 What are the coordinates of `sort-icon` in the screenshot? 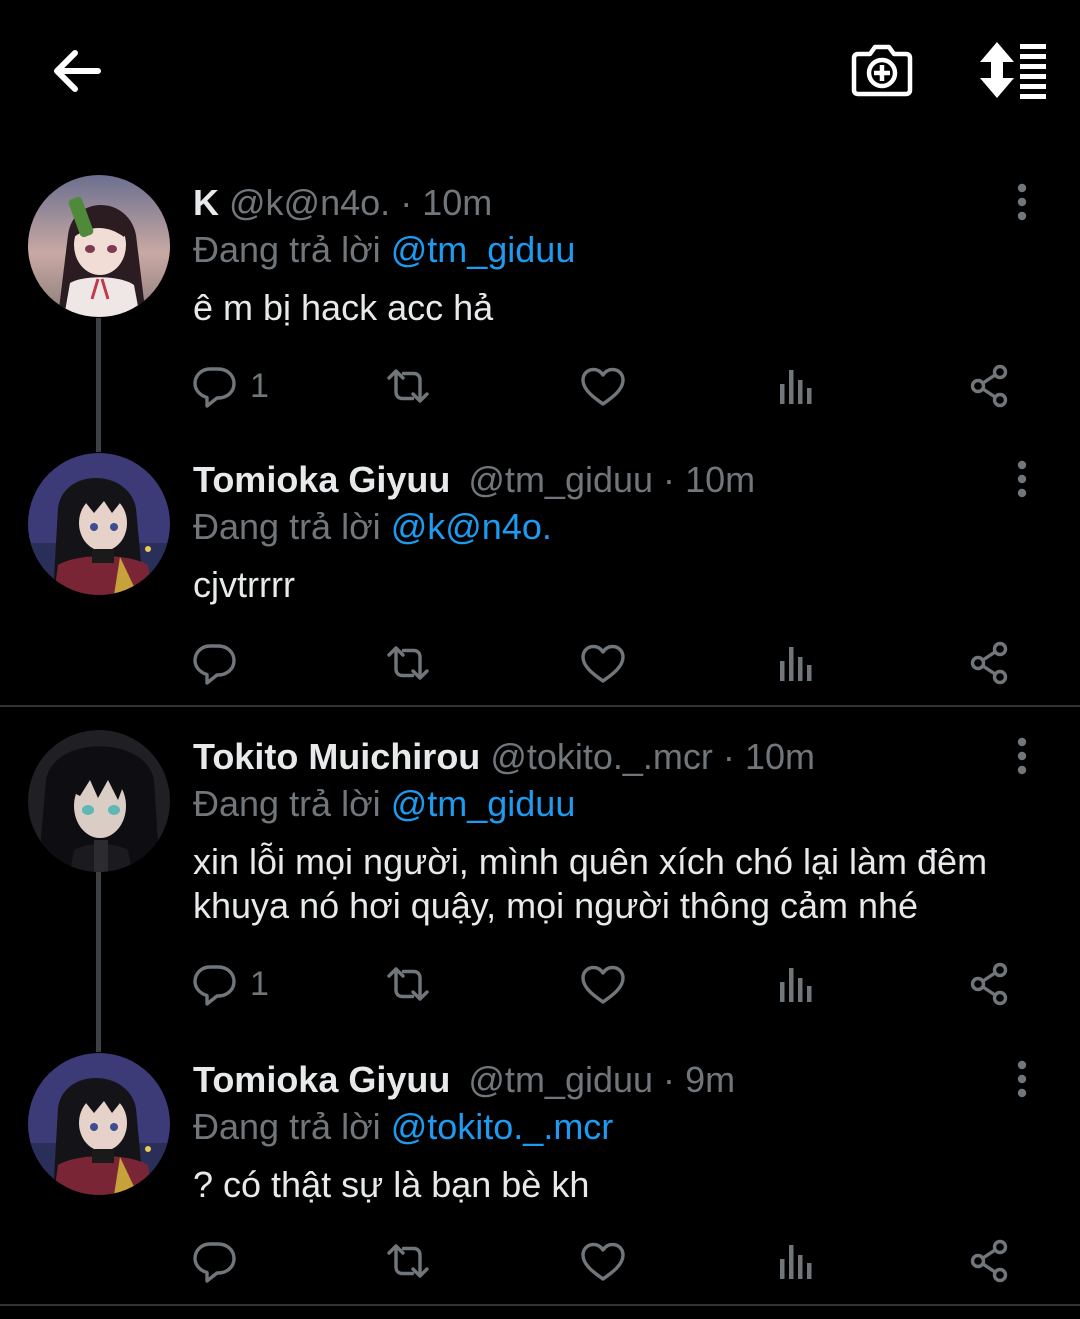 It's located at (1013, 70).